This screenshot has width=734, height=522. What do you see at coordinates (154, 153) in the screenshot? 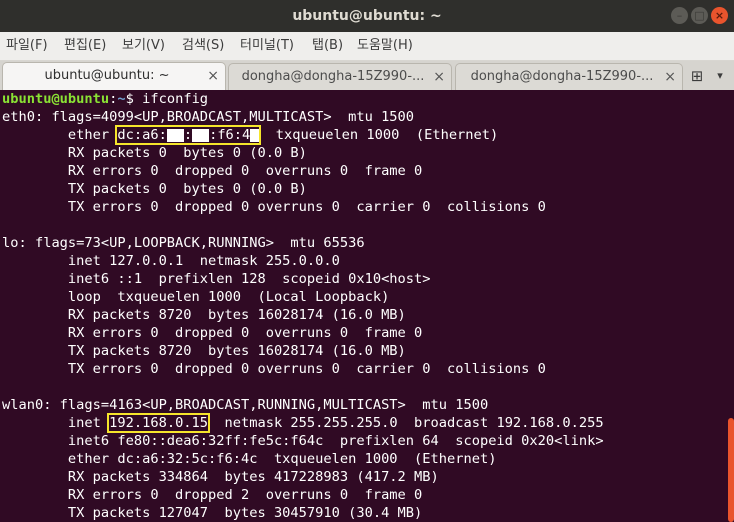
I see `eth0-rx-packets: RX packets 0 bytes 0 (0.0 B)` at bounding box center [154, 153].